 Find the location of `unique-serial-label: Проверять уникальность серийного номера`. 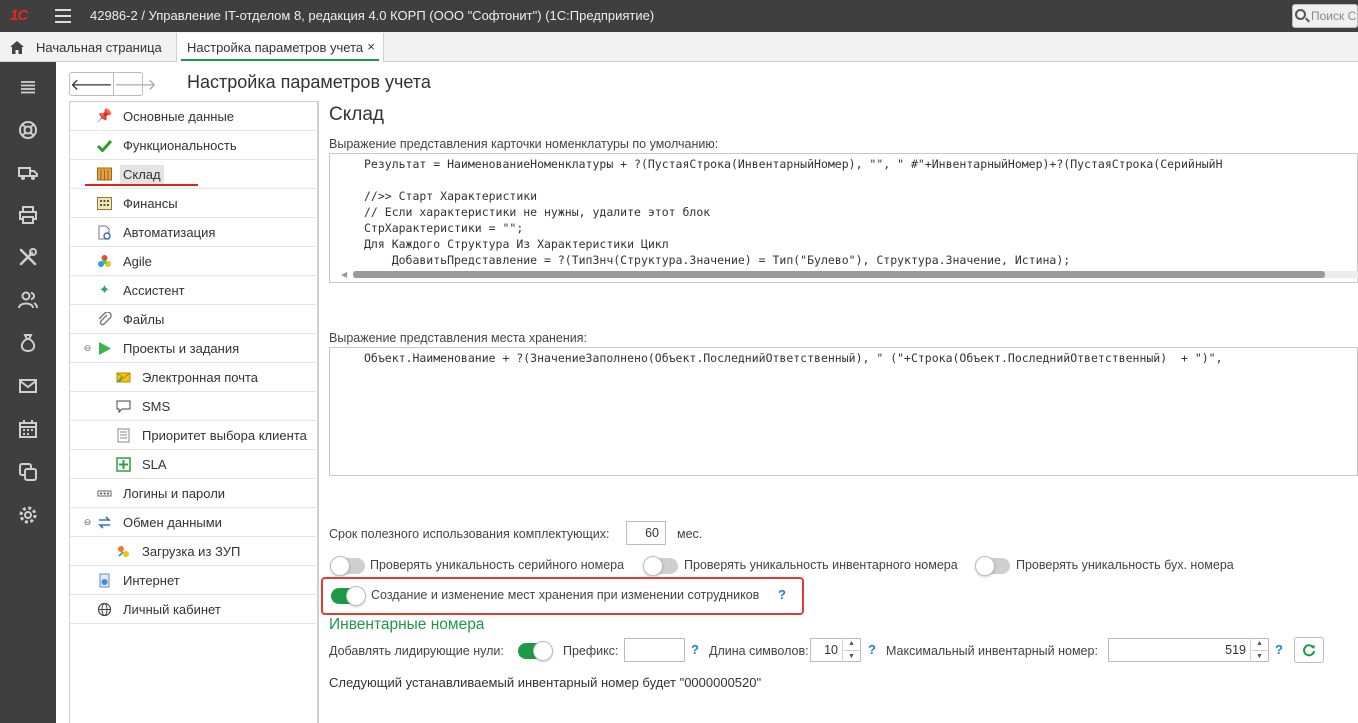

unique-serial-label: Проверять уникальность серийного номера is located at coordinates (497, 565).